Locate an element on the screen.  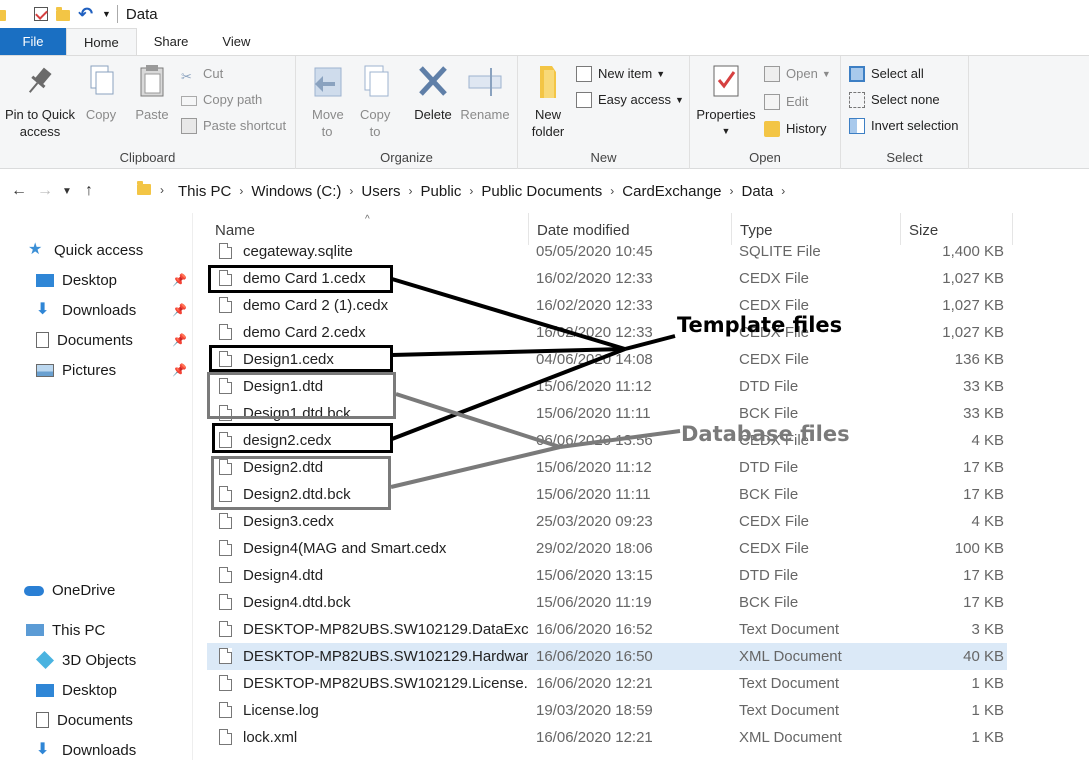
back-arrow-icon: ← is located at coordinates (19, 191).